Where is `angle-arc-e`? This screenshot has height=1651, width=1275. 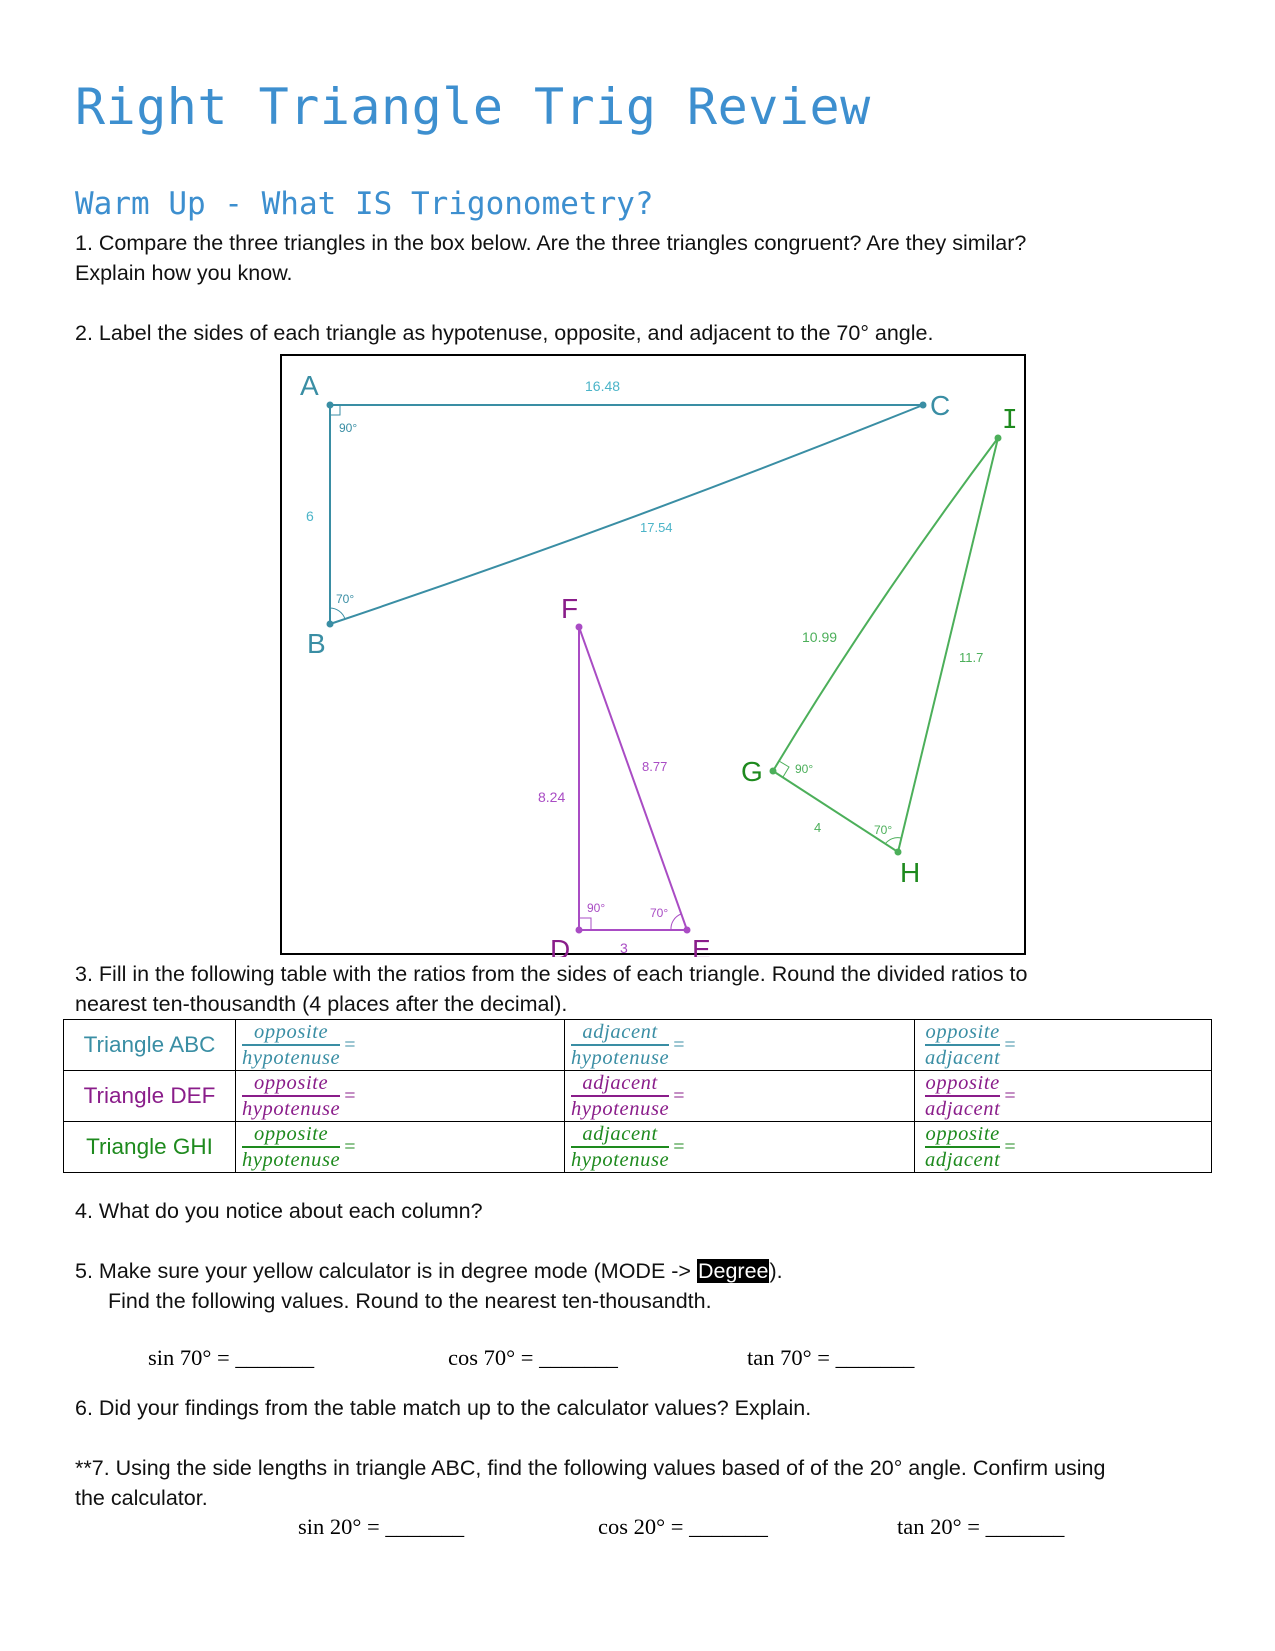
angle-arc-e is located at coordinates (676, 922).